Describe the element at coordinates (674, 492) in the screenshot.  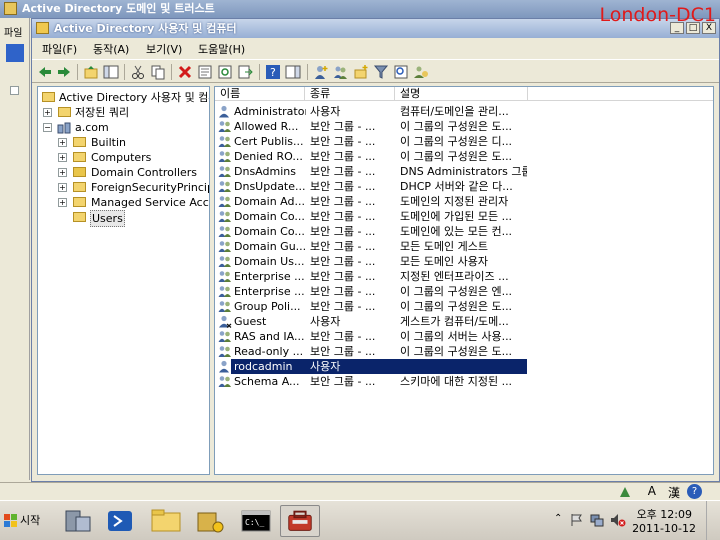
I see `hanja-indicator: 漢` at that location.